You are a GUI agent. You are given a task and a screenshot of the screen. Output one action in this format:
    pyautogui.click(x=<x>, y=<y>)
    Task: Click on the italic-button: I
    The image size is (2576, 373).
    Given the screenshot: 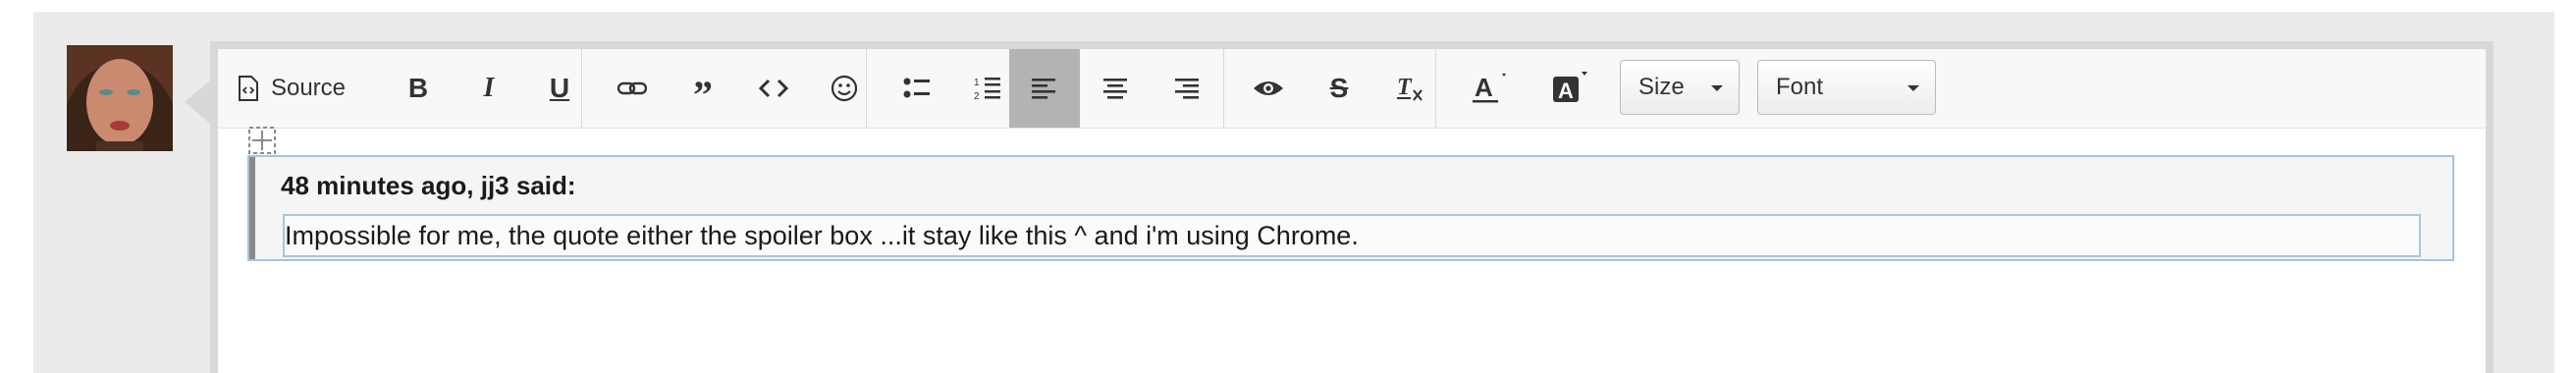 What is the action you would take?
    pyautogui.click(x=489, y=89)
    